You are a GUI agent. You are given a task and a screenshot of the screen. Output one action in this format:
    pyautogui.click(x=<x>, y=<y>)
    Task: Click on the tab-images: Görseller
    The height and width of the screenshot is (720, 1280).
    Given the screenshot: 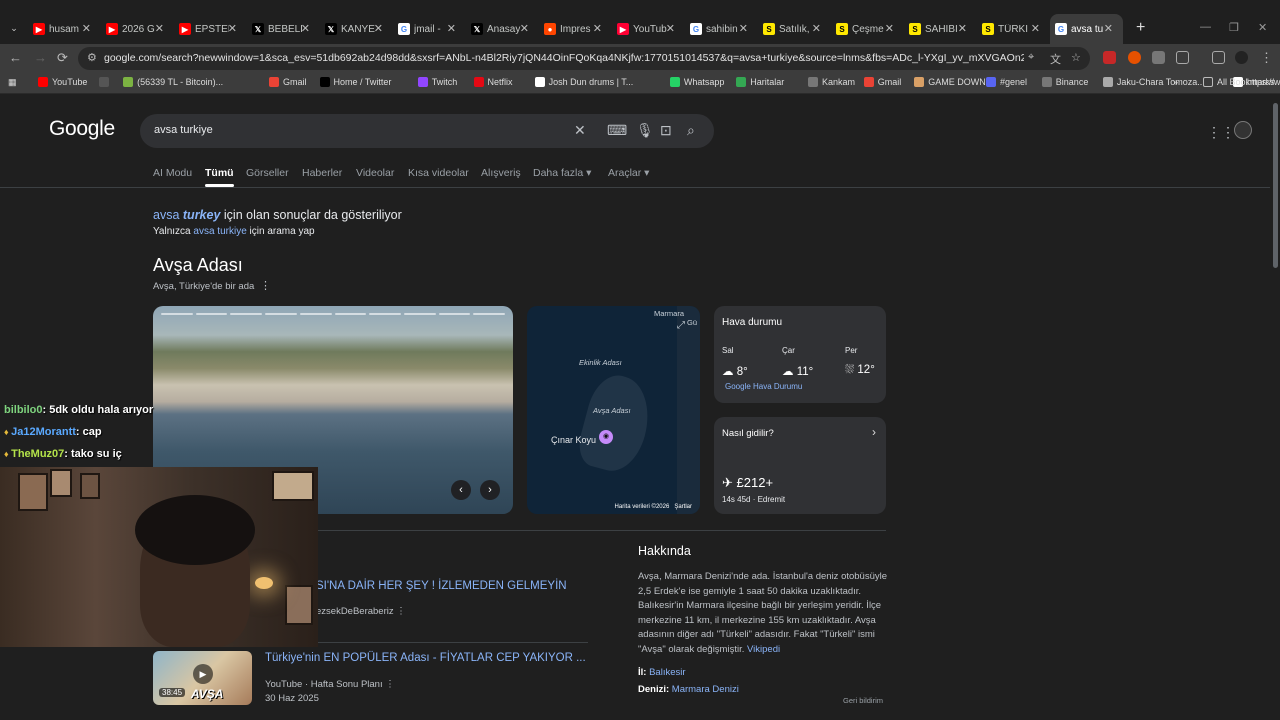 What is the action you would take?
    pyautogui.click(x=267, y=173)
    